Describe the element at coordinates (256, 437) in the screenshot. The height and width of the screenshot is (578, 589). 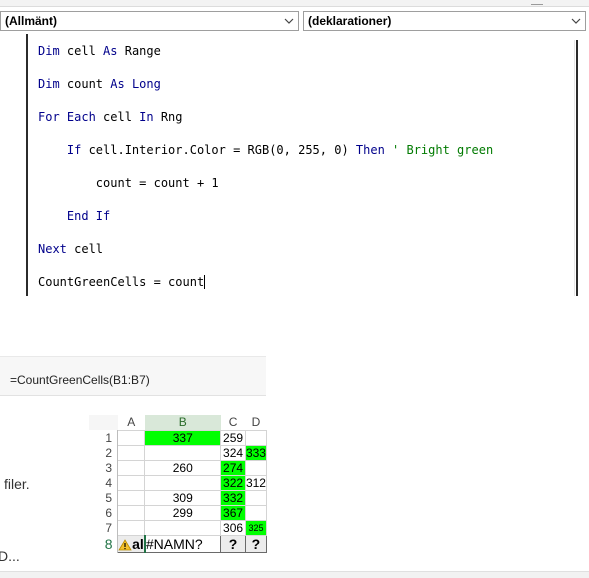
I see `cell-d1` at that location.